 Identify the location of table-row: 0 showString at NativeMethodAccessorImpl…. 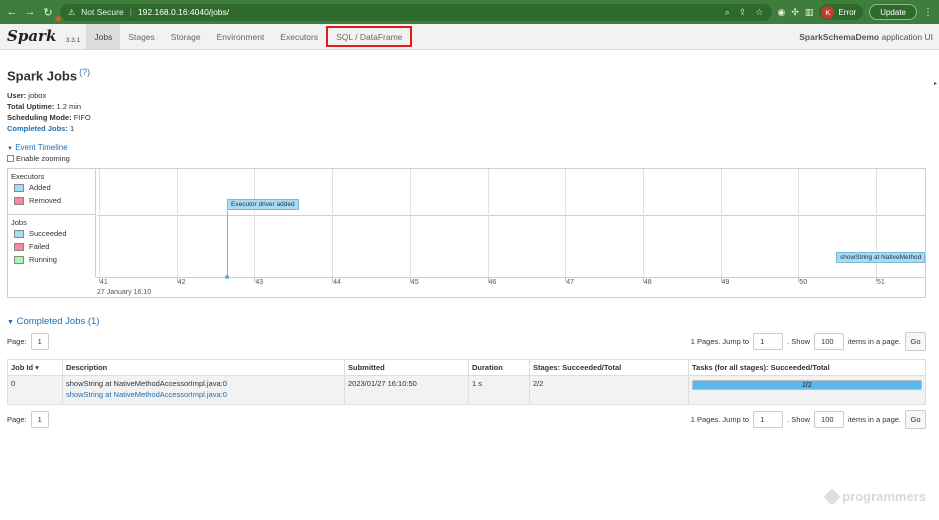
(466, 390).